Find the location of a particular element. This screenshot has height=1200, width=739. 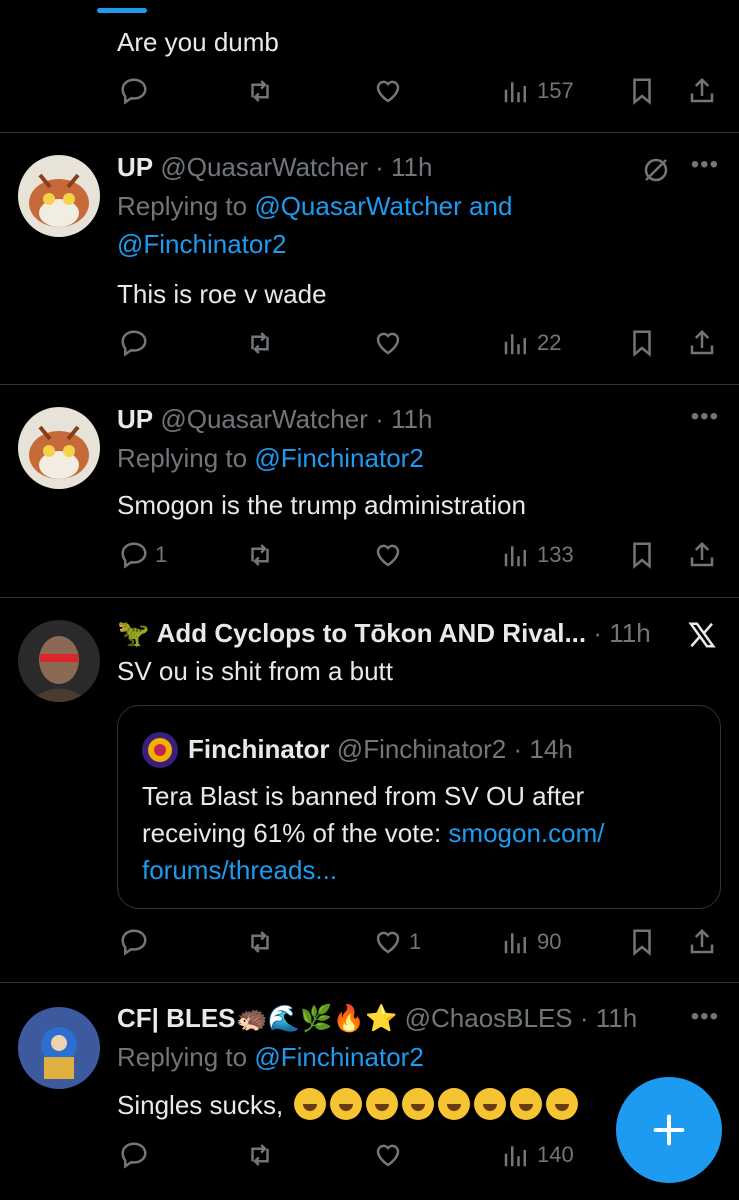

compose-button is located at coordinates (669, 1130).